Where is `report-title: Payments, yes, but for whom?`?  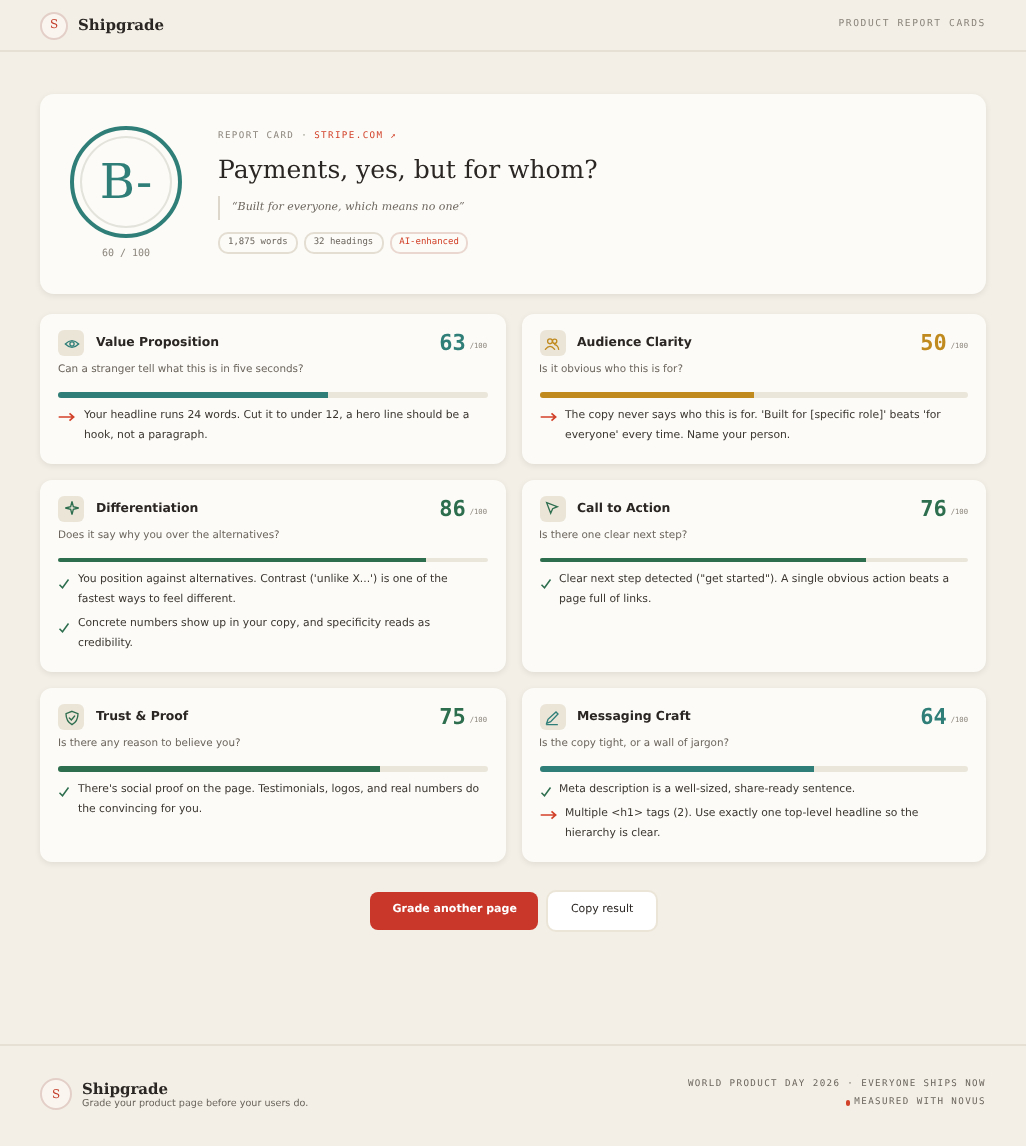 report-title: Payments, yes, but for whom? is located at coordinates (408, 169).